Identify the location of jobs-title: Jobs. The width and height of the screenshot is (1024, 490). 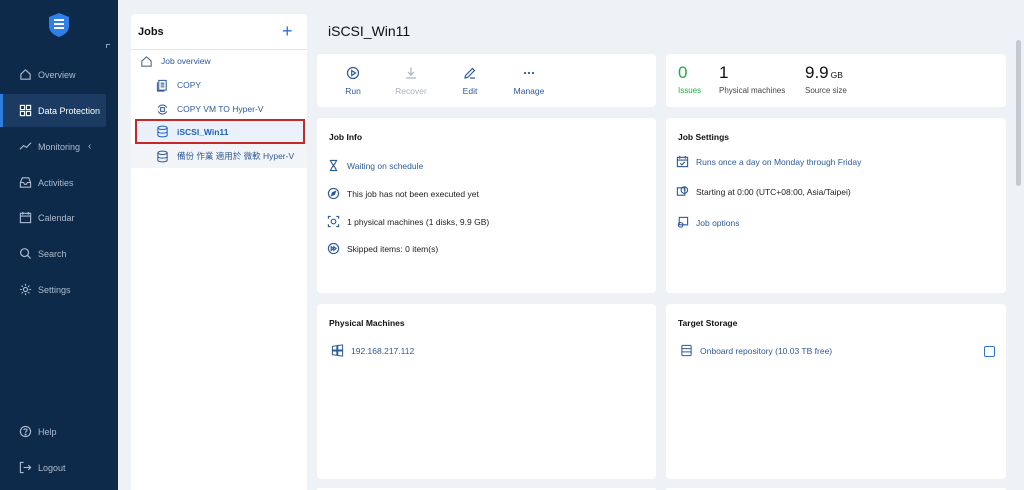
(151, 32).